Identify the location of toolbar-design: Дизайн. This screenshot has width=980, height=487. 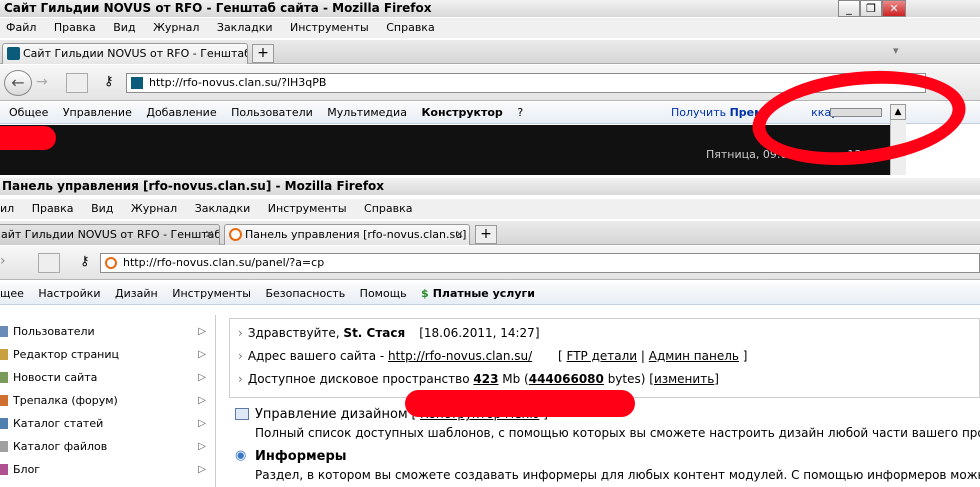
(136, 293).